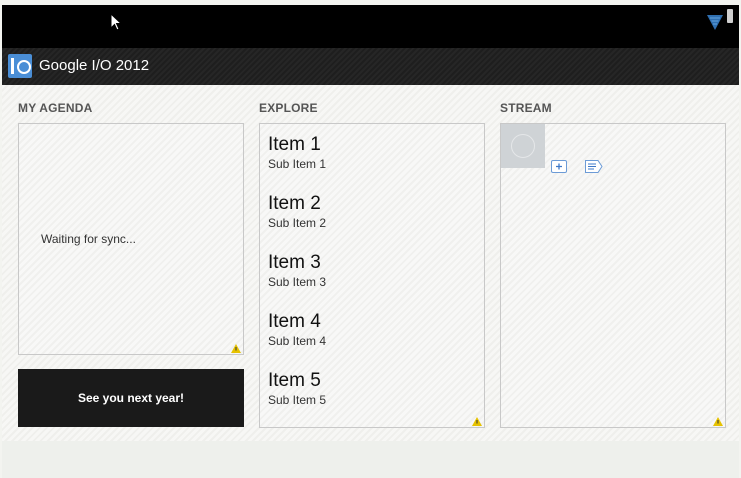 This screenshot has width=741, height=478. I want to click on explore-list-item: Item 2 Sub Item 2, so click(297, 211).